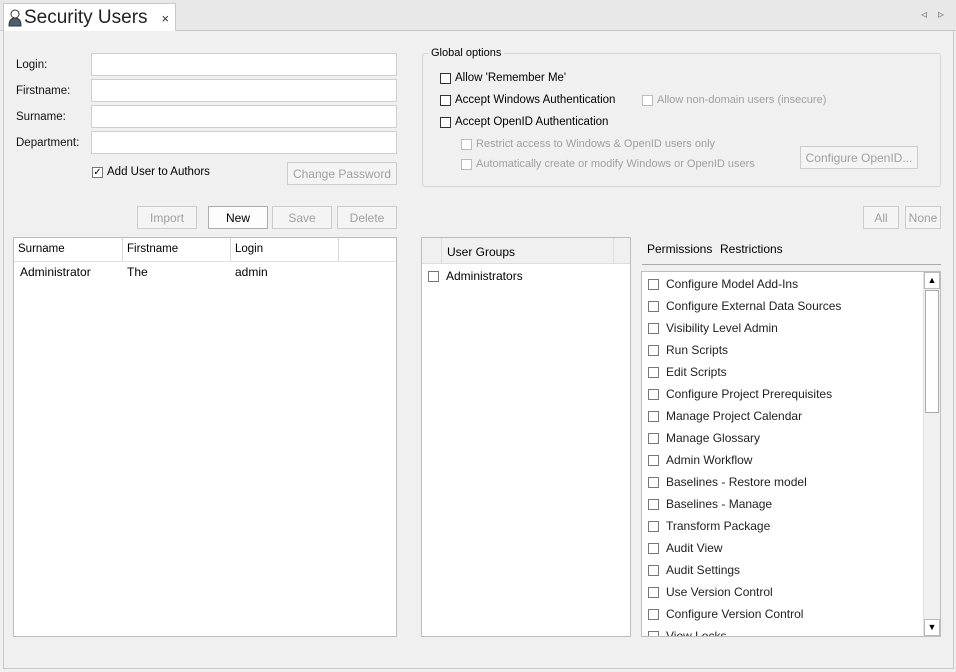  What do you see at coordinates (697, 350) in the screenshot?
I see `permission-label: Run Scripts` at bounding box center [697, 350].